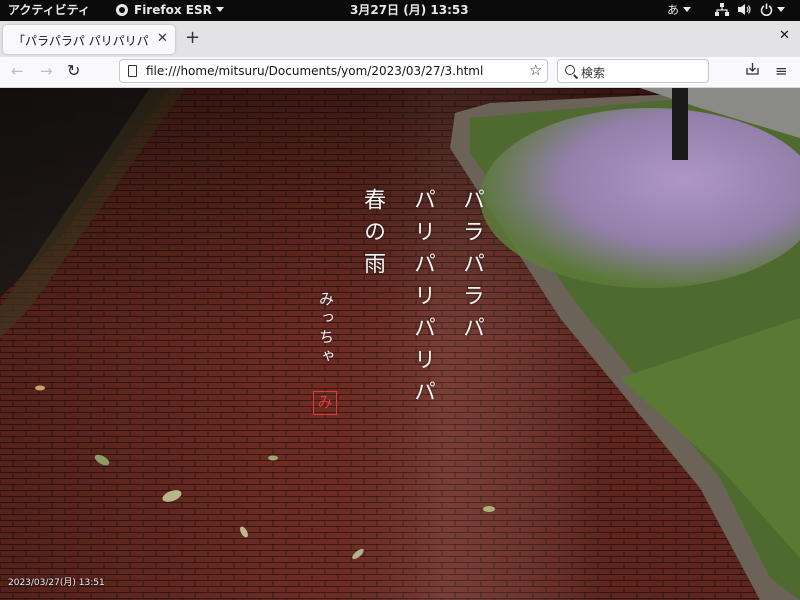  What do you see at coordinates (173, 10) in the screenshot?
I see `app-name: Firefox ESR` at bounding box center [173, 10].